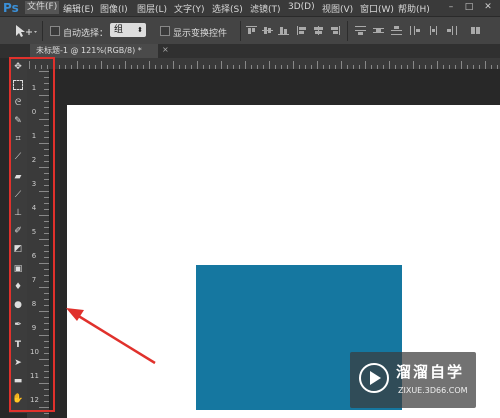 Image resolution: width=500 pixels, height=418 pixels. Describe the element at coordinates (374, 378) in the screenshot. I see `play-logo-icon` at that location.